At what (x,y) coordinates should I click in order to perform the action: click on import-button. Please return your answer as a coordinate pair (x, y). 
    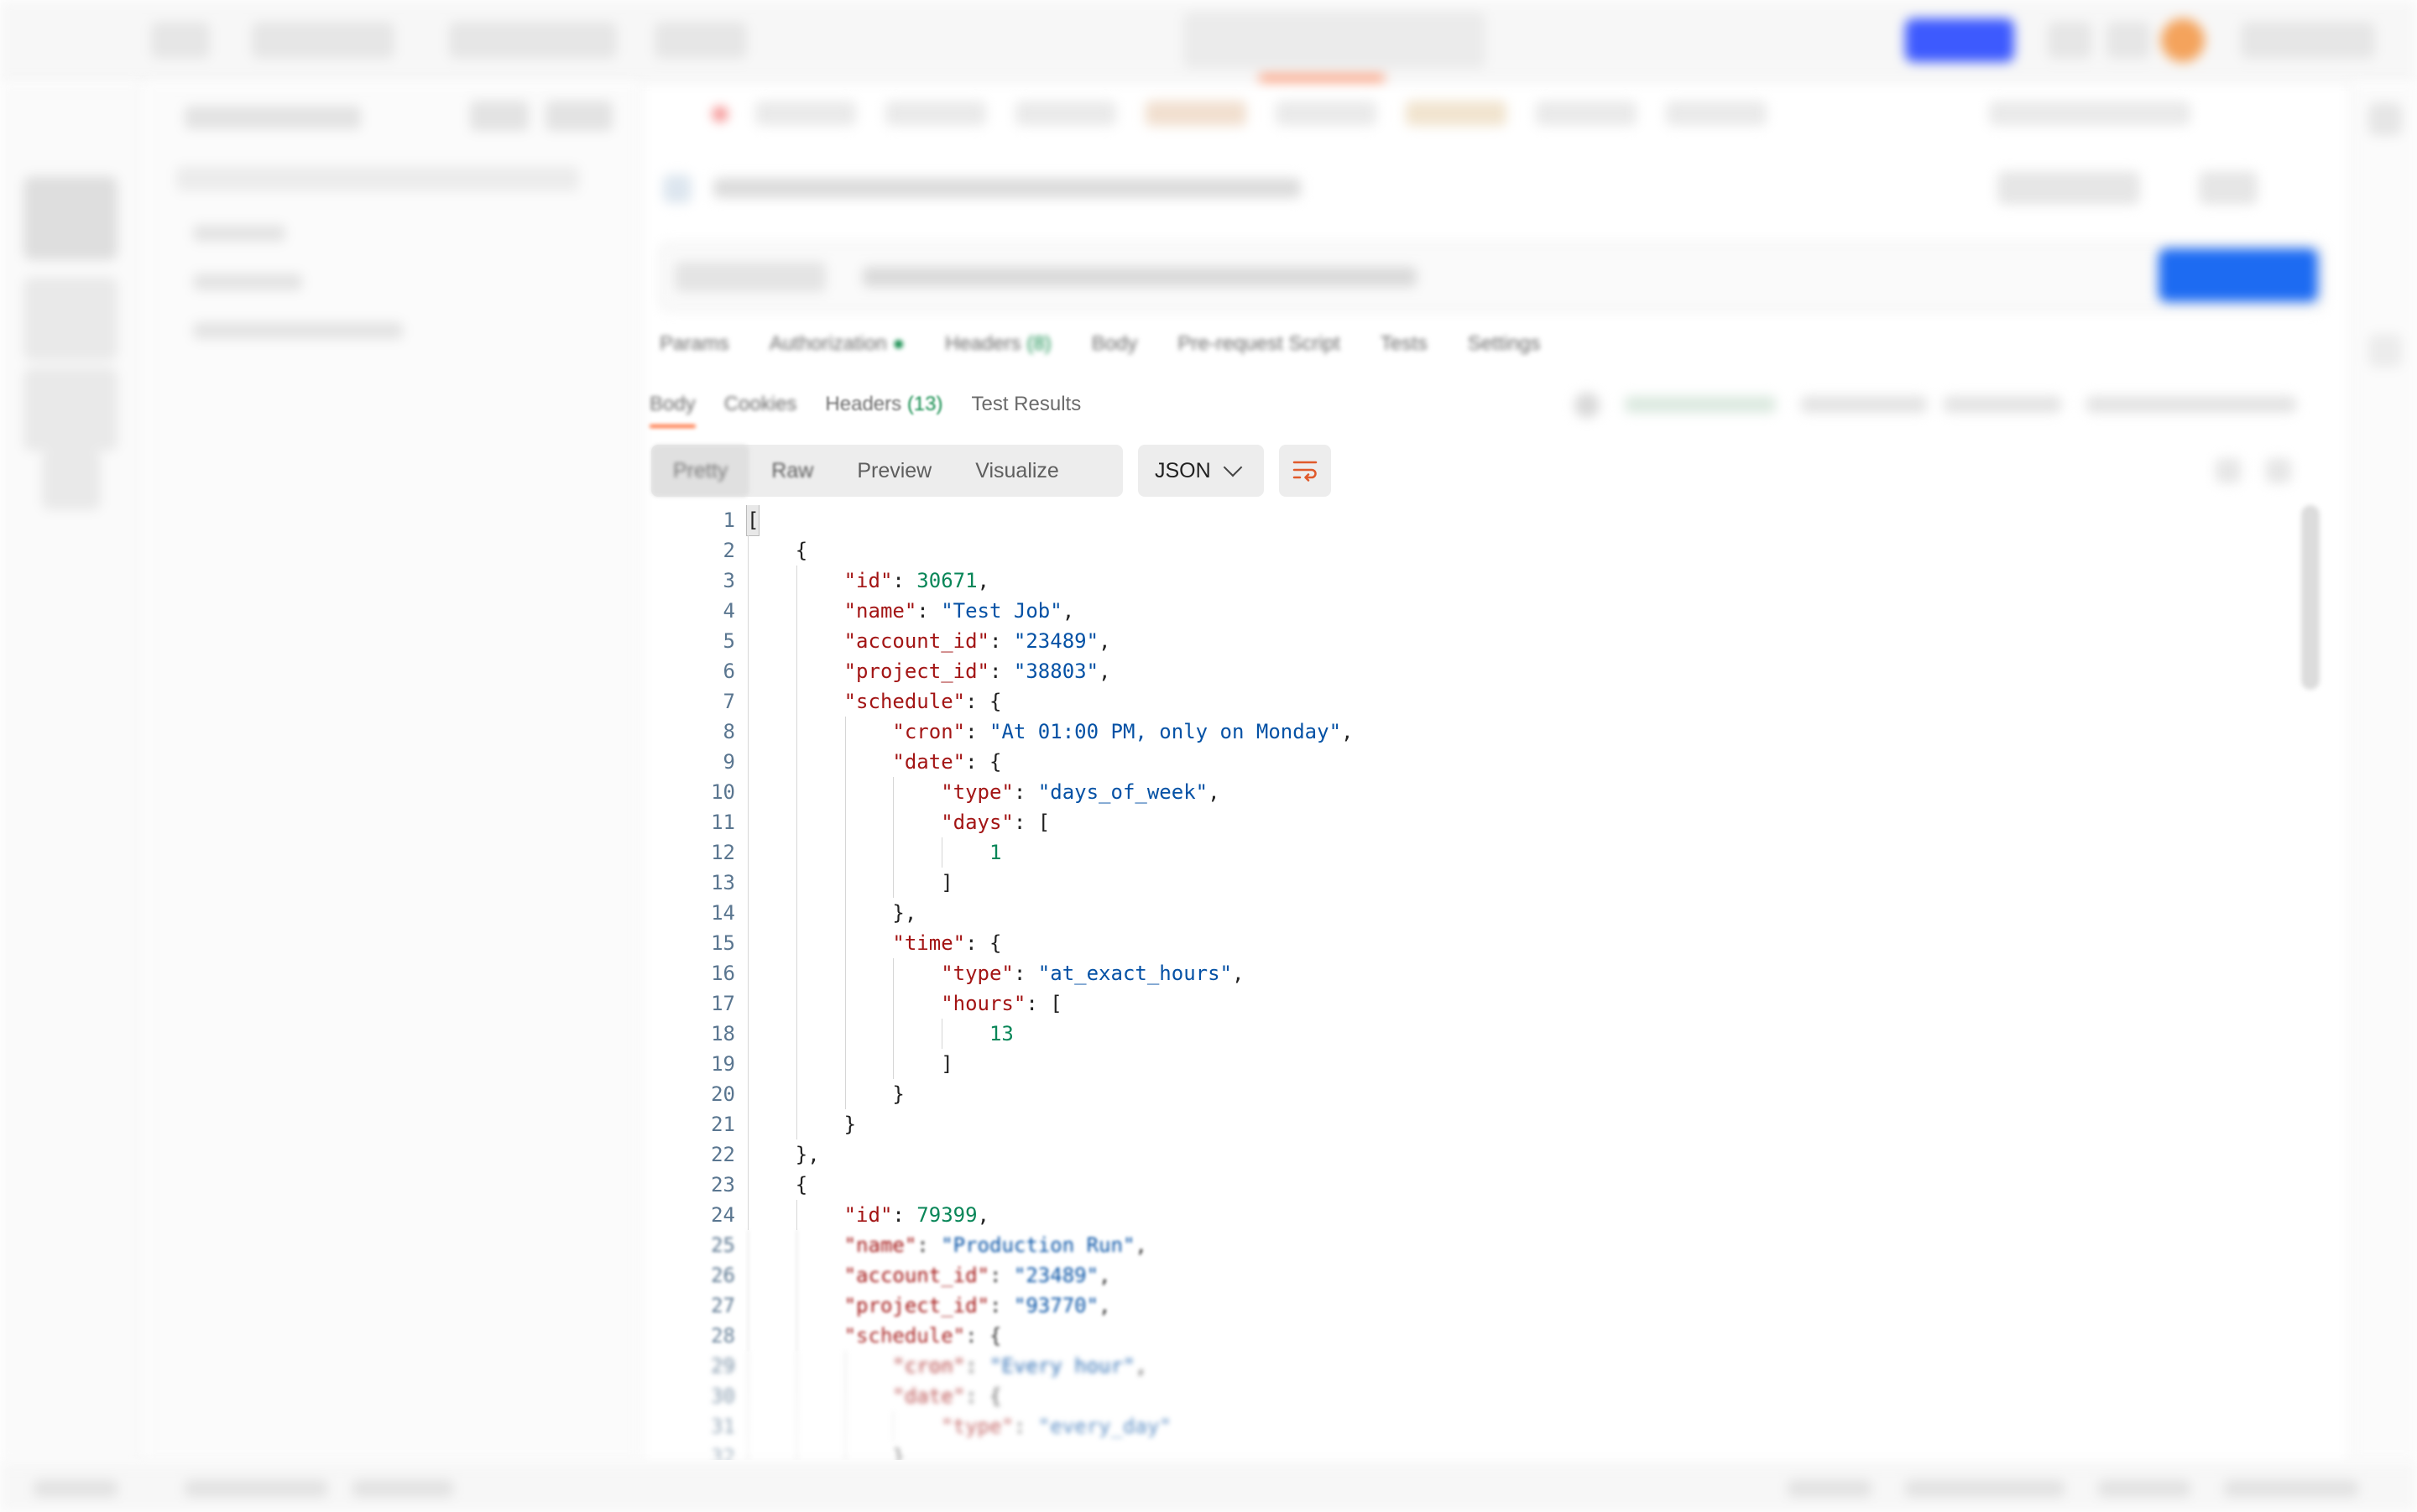
    Looking at the image, I should click on (579, 116).